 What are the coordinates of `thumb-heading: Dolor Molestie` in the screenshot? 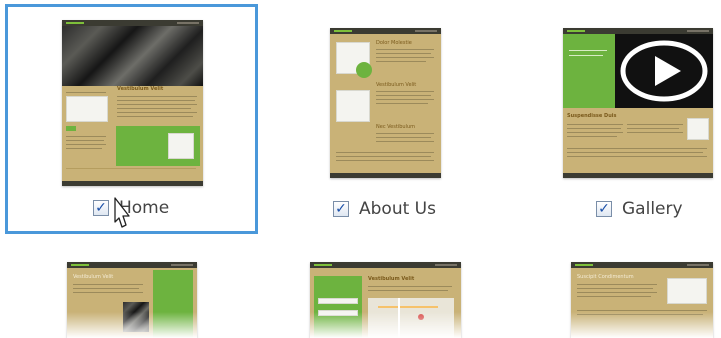 It's located at (394, 43).